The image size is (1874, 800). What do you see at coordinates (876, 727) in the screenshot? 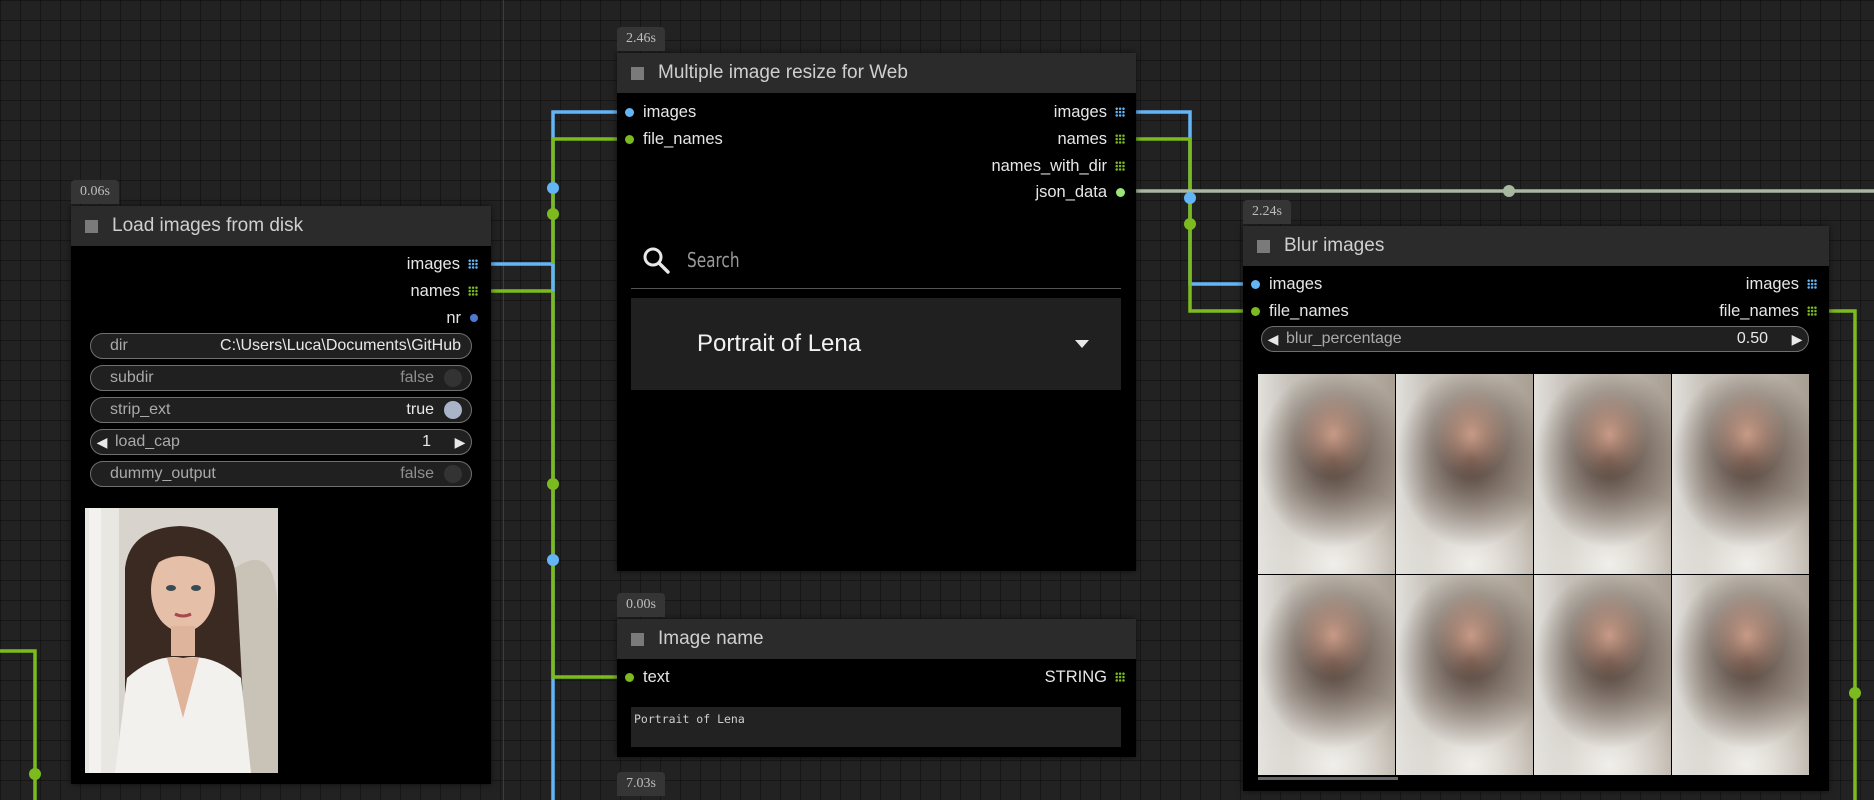
I see `text-display-area: Portrait of Lena` at bounding box center [876, 727].